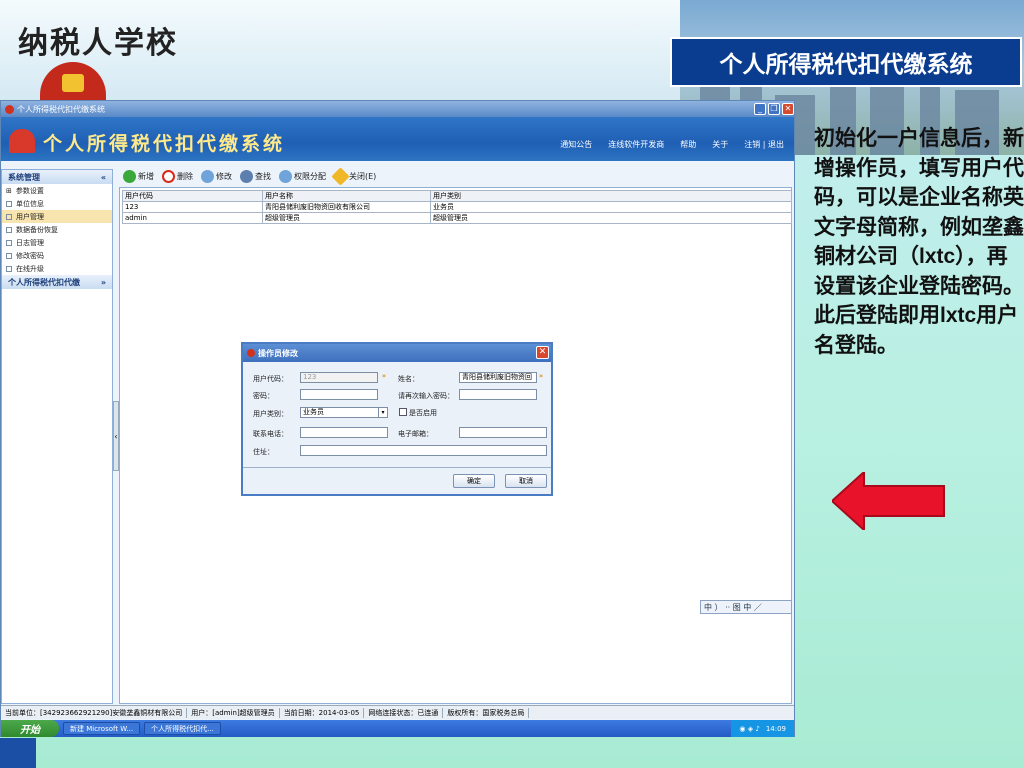 Image resolution: width=1024 pixels, height=768 pixels. What do you see at coordinates (456, 176) in the screenshot?
I see `toolbar: 新增 删除 修改 查找 权限分配 关闭(E)` at bounding box center [456, 176].